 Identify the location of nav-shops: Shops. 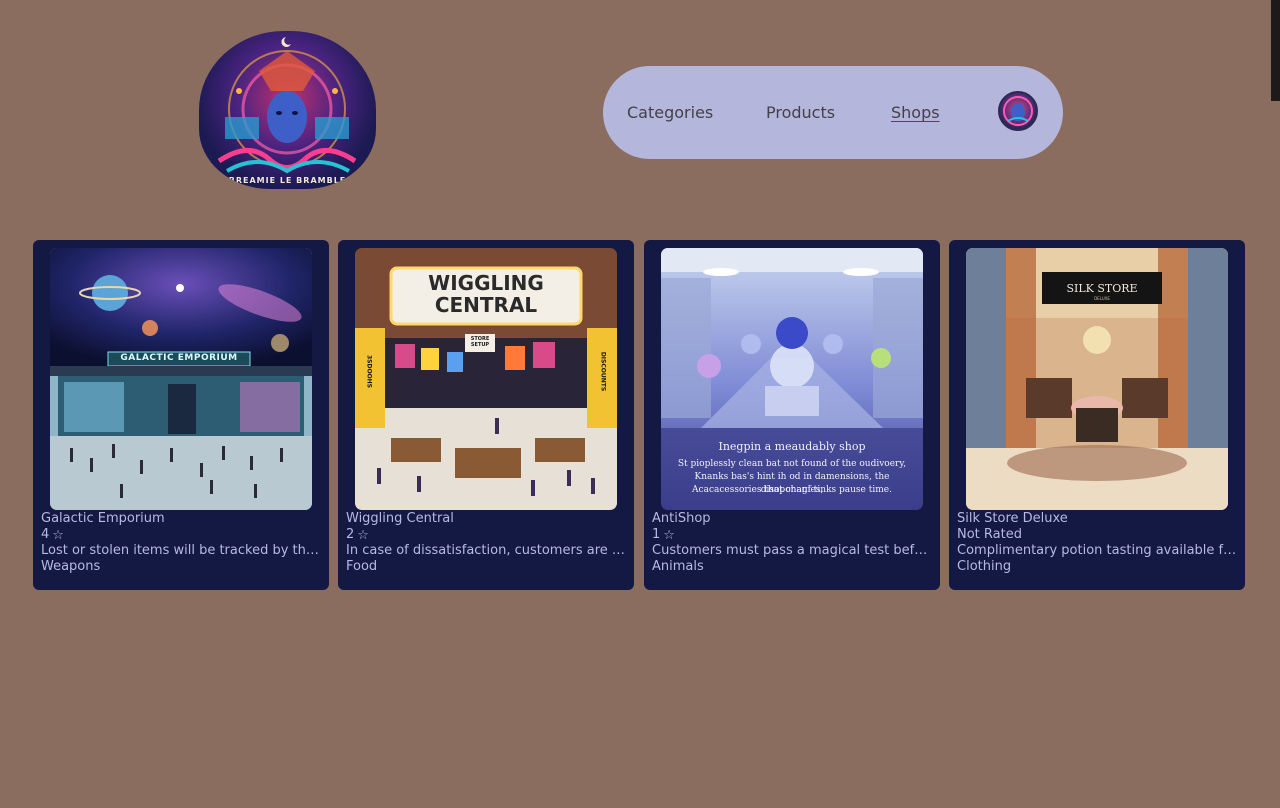
(915, 112).